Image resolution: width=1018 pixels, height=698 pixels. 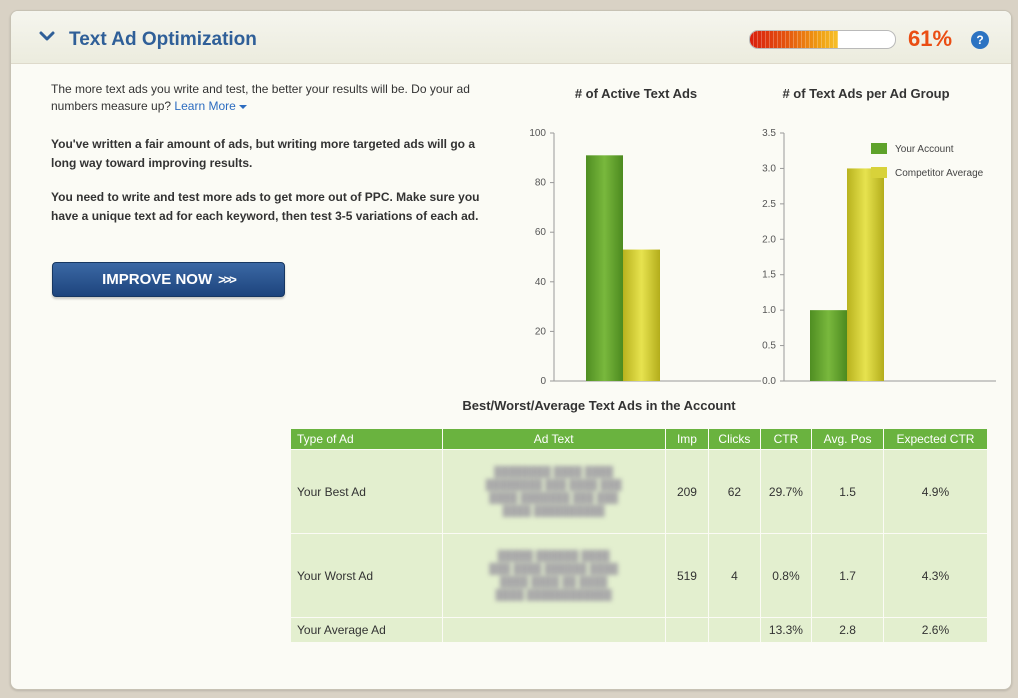 What do you see at coordinates (847, 439) in the screenshot?
I see `col-avg-pos: Avg. Pos` at bounding box center [847, 439].